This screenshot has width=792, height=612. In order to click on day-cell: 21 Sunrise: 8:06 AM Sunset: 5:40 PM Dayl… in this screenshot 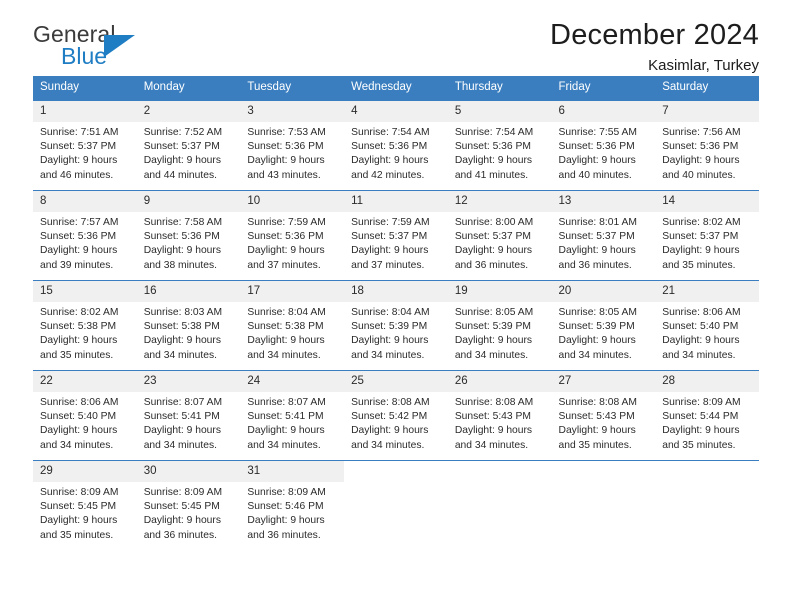, I will do `click(707, 325)`.